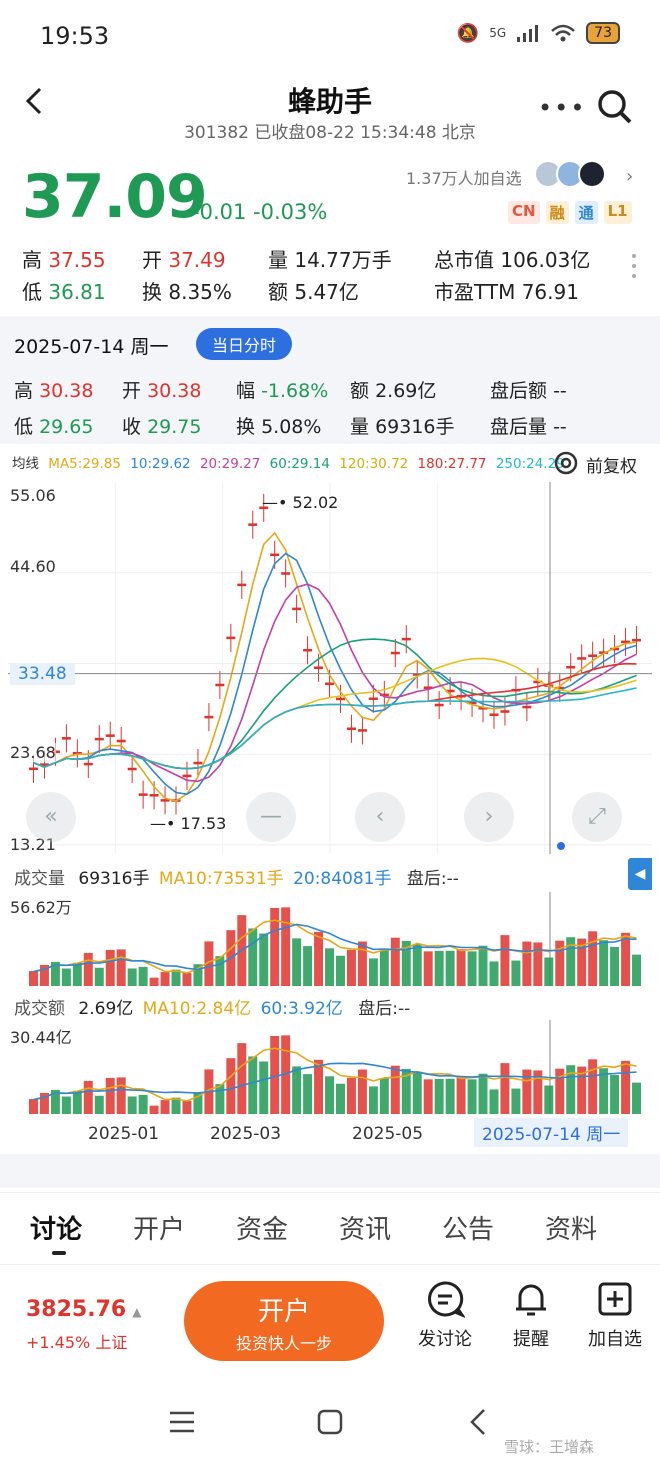 Image resolution: width=660 pixels, height=1467 pixels. Describe the element at coordinates (33, 752) in the screenshot. I see `y-label-4: 23.68` at that location.